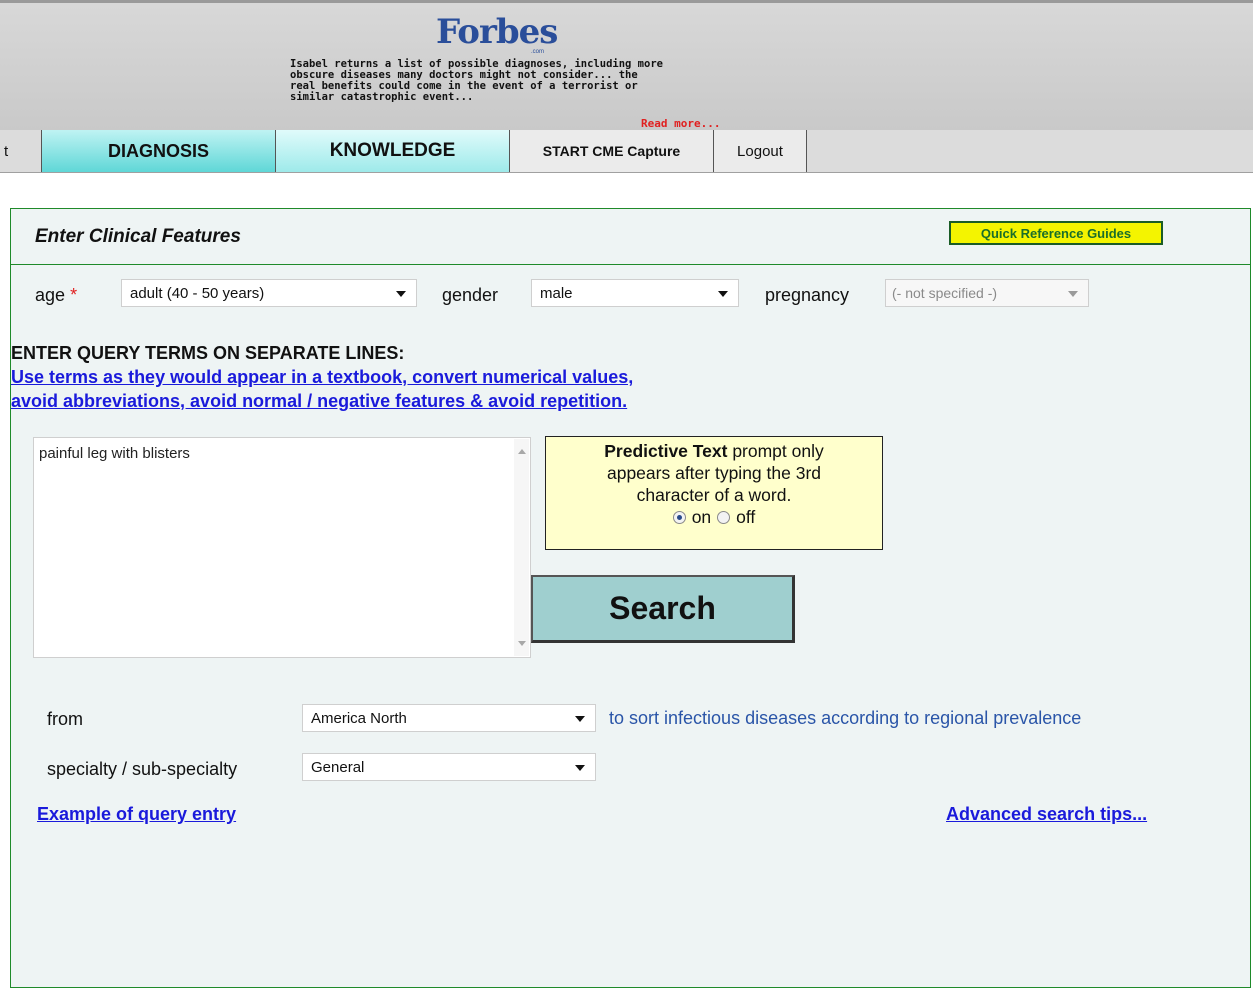 This screenshot has width=1253, height=988. Describe the element at coordinates (393, 151) in the screenshot. I see `tab-knowledge: KNOWLEDGE` at that location.